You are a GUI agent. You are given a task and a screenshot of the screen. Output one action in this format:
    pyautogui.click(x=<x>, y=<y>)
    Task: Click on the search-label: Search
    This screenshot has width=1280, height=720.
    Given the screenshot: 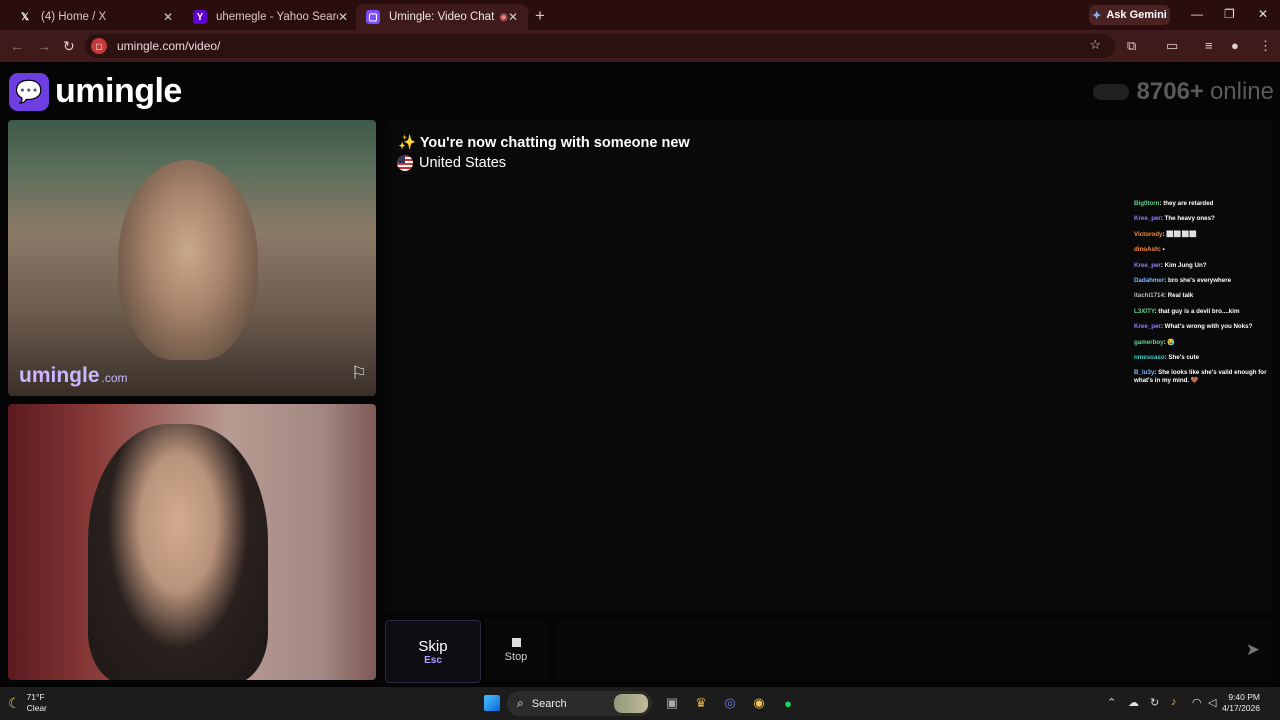 What is the action you would take?
    pyautogui.click(x=549, y=703)
    